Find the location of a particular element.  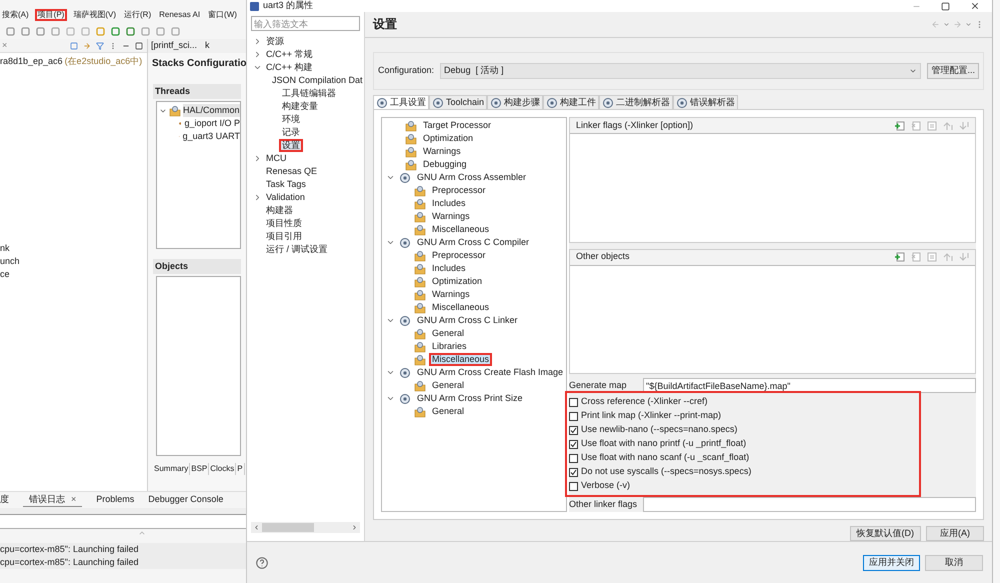

project-item: ra8d1b_ep_ac6 is located at coordinates (31, 61).